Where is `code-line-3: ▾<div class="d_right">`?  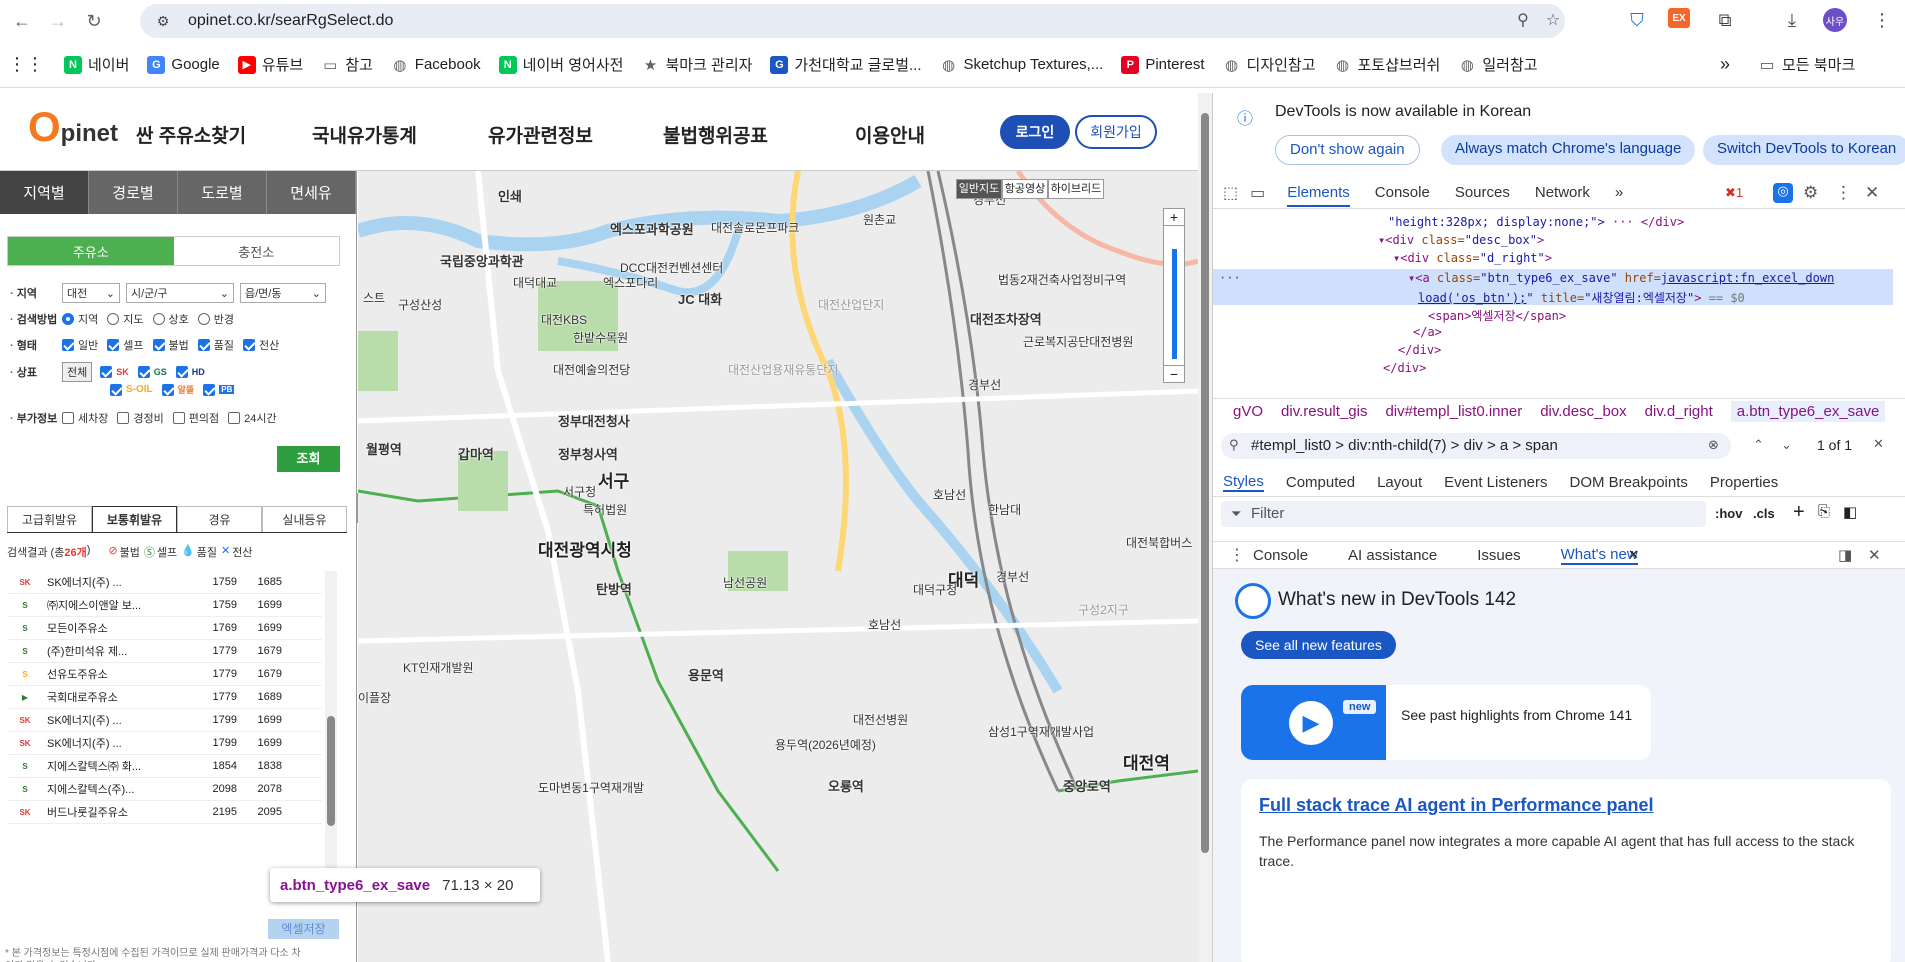
code-line-3: ▾<div class="d_right"> is located at coordinates (1472, 258).